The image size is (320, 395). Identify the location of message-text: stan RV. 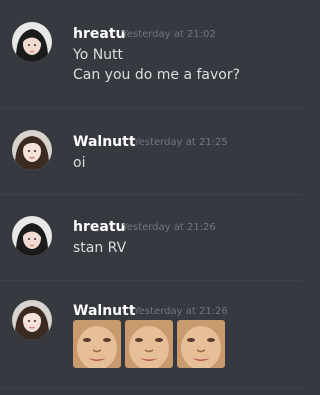
(100, 248).